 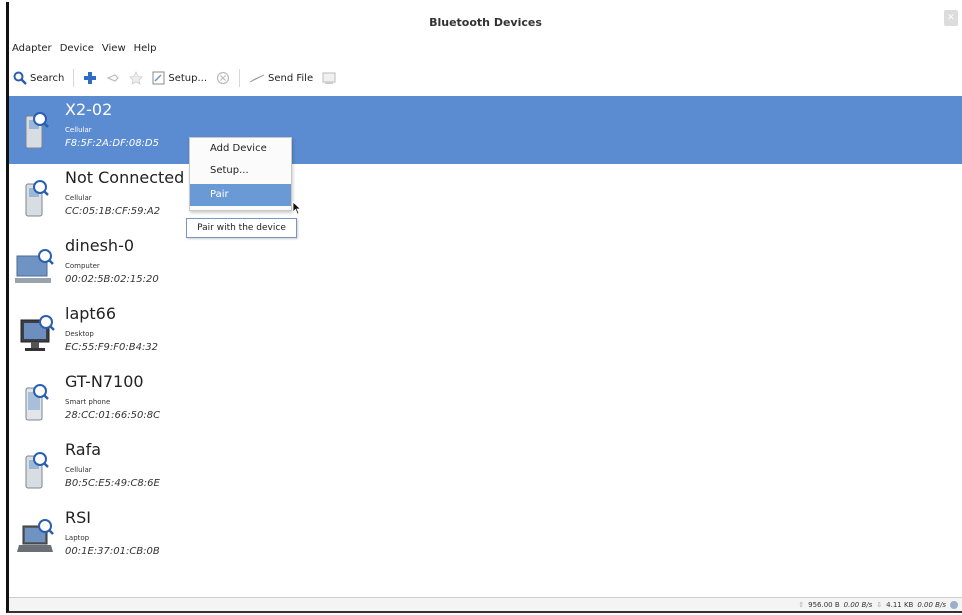 What do you see at coordinates (954, 604) in the screenshot?
I see `status-info-icon` at bounding box center [954, 604].